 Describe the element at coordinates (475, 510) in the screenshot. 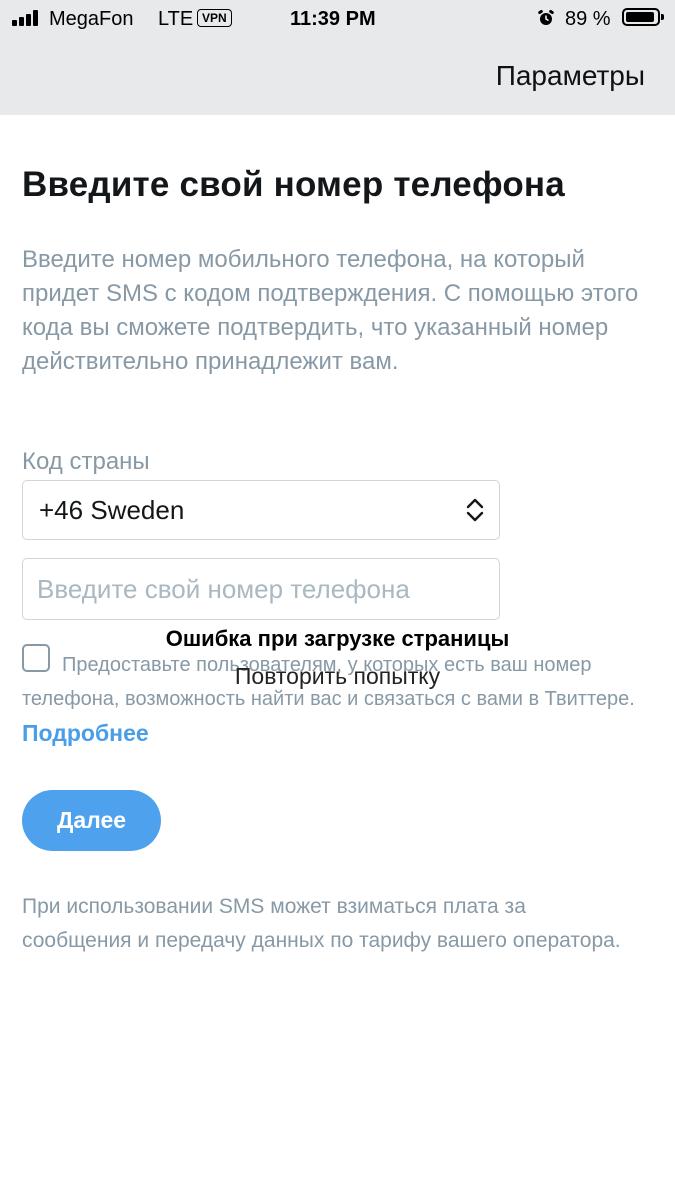

I see `chevron-up-down-icon` at that location.